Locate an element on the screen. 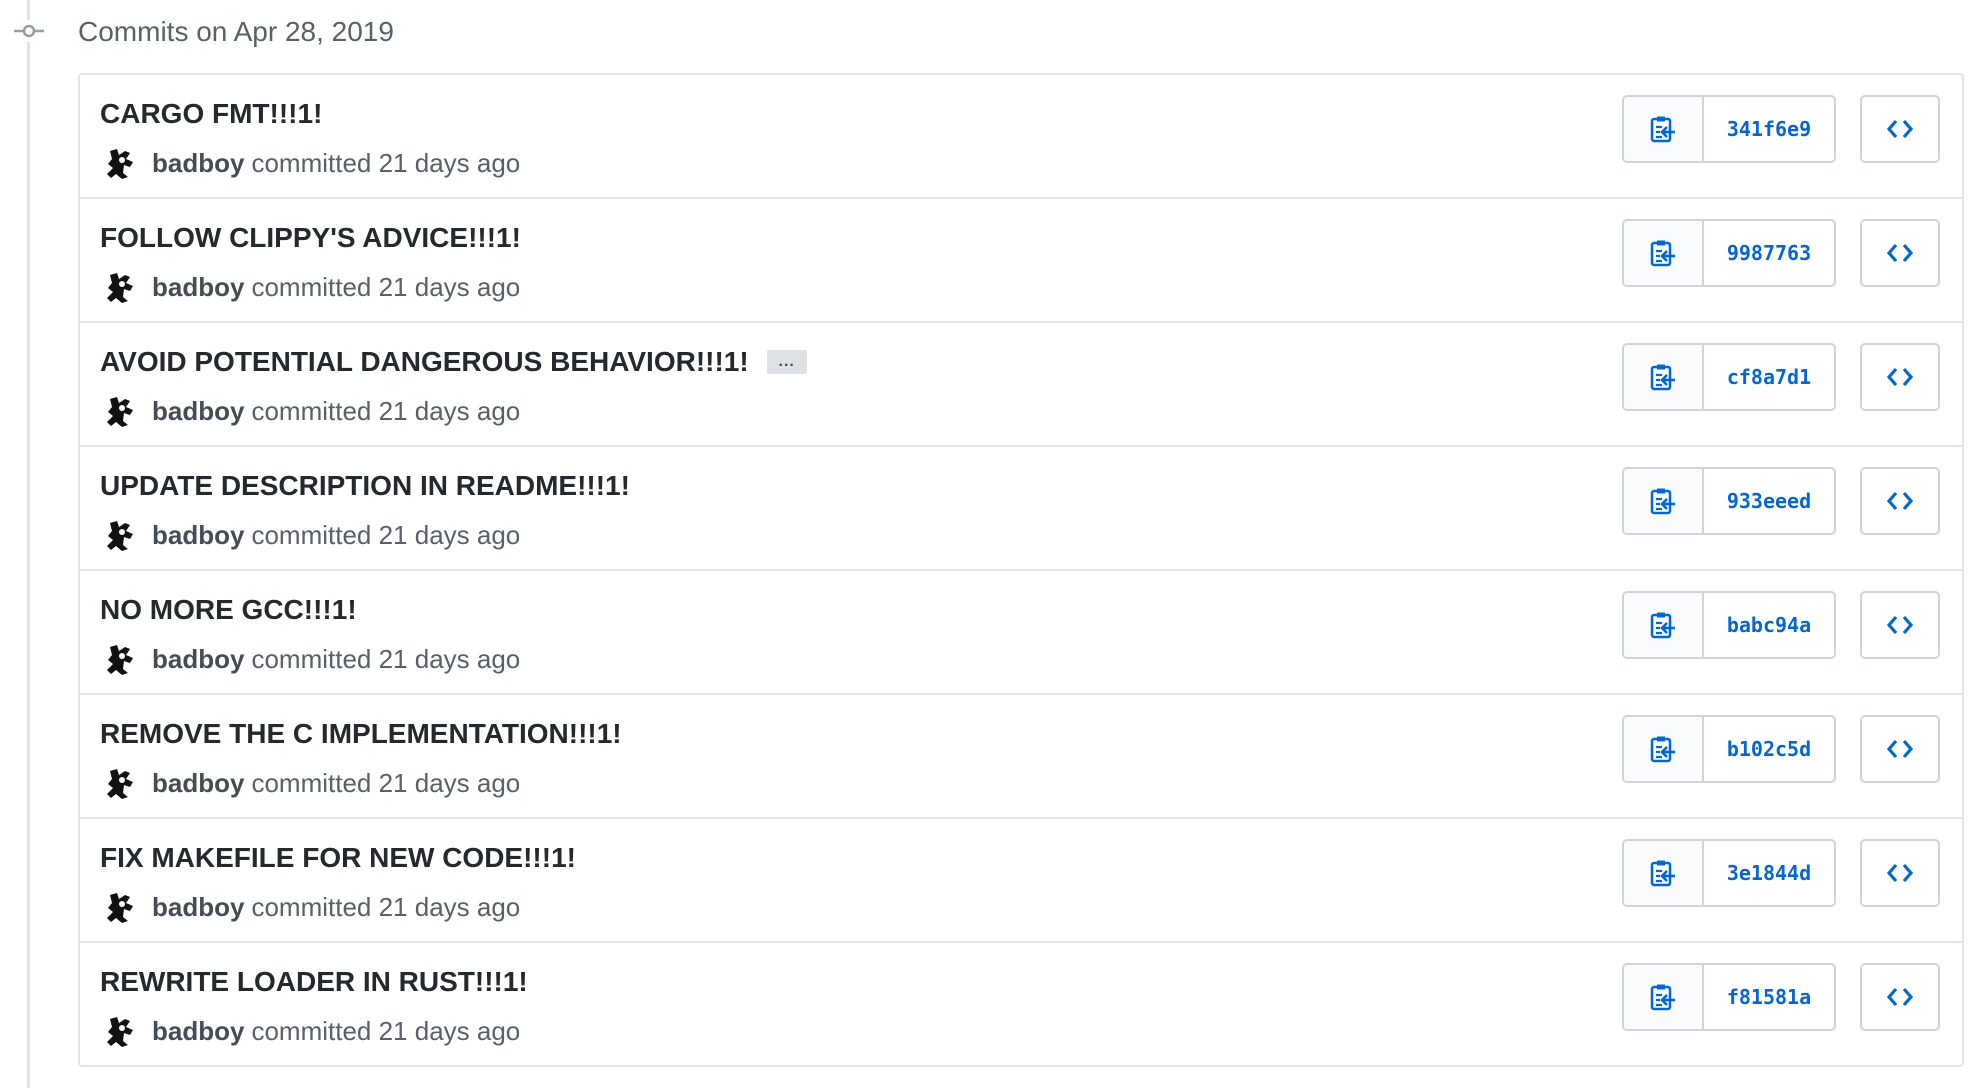 This screenshot has width=1982, height=1088. commit-title-link: REWRITE LOADER IN RUST!!!1! is located at coordinates (314, 982).